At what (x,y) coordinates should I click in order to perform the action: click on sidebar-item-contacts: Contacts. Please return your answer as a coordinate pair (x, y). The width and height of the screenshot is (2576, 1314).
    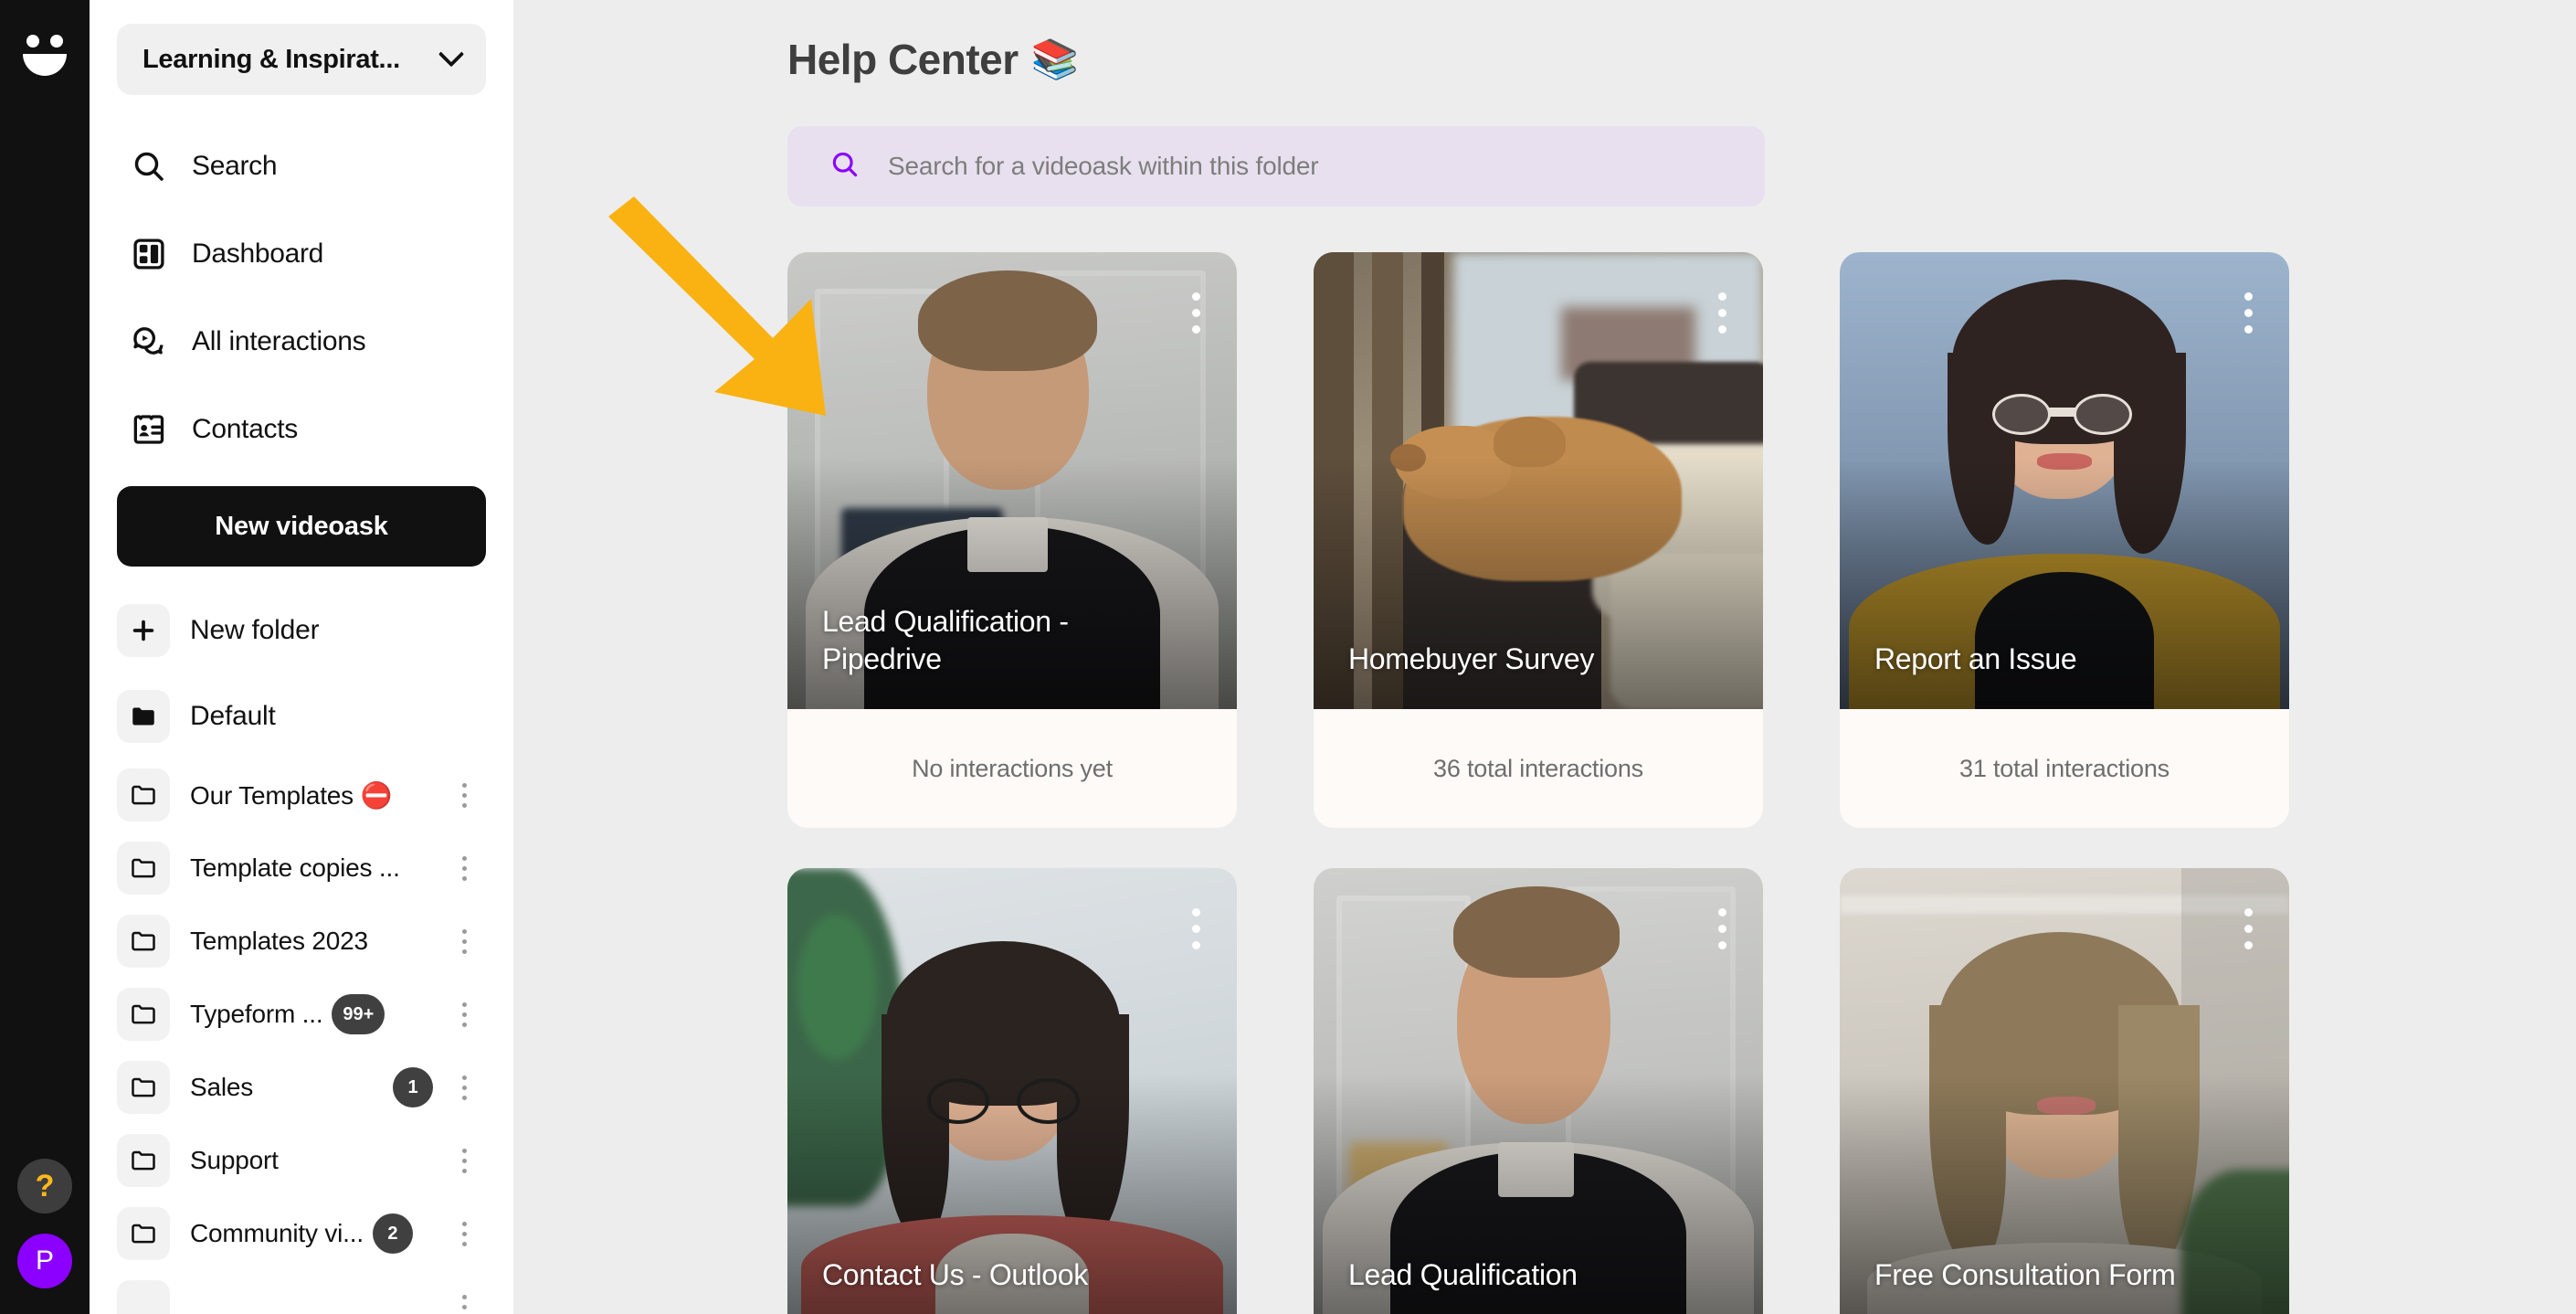
    Looking at the image, I should click on (301, 430).